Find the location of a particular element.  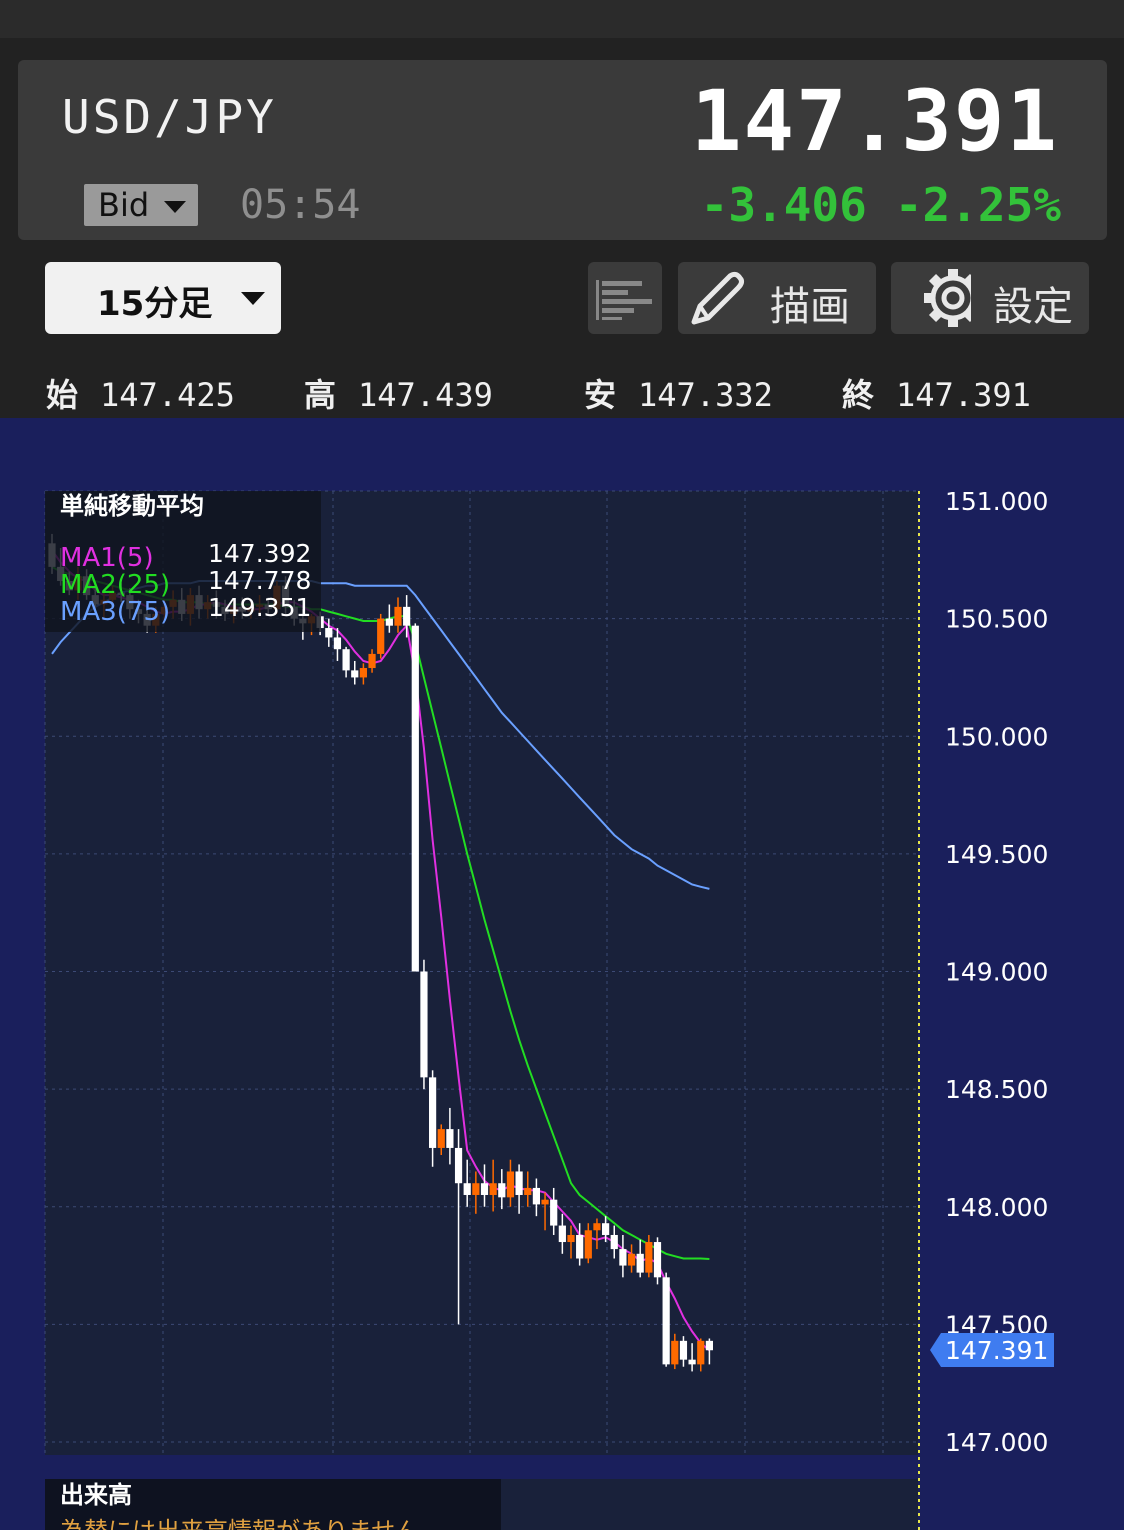

change-percent: -2.25% is located at coordinates (977, 205).